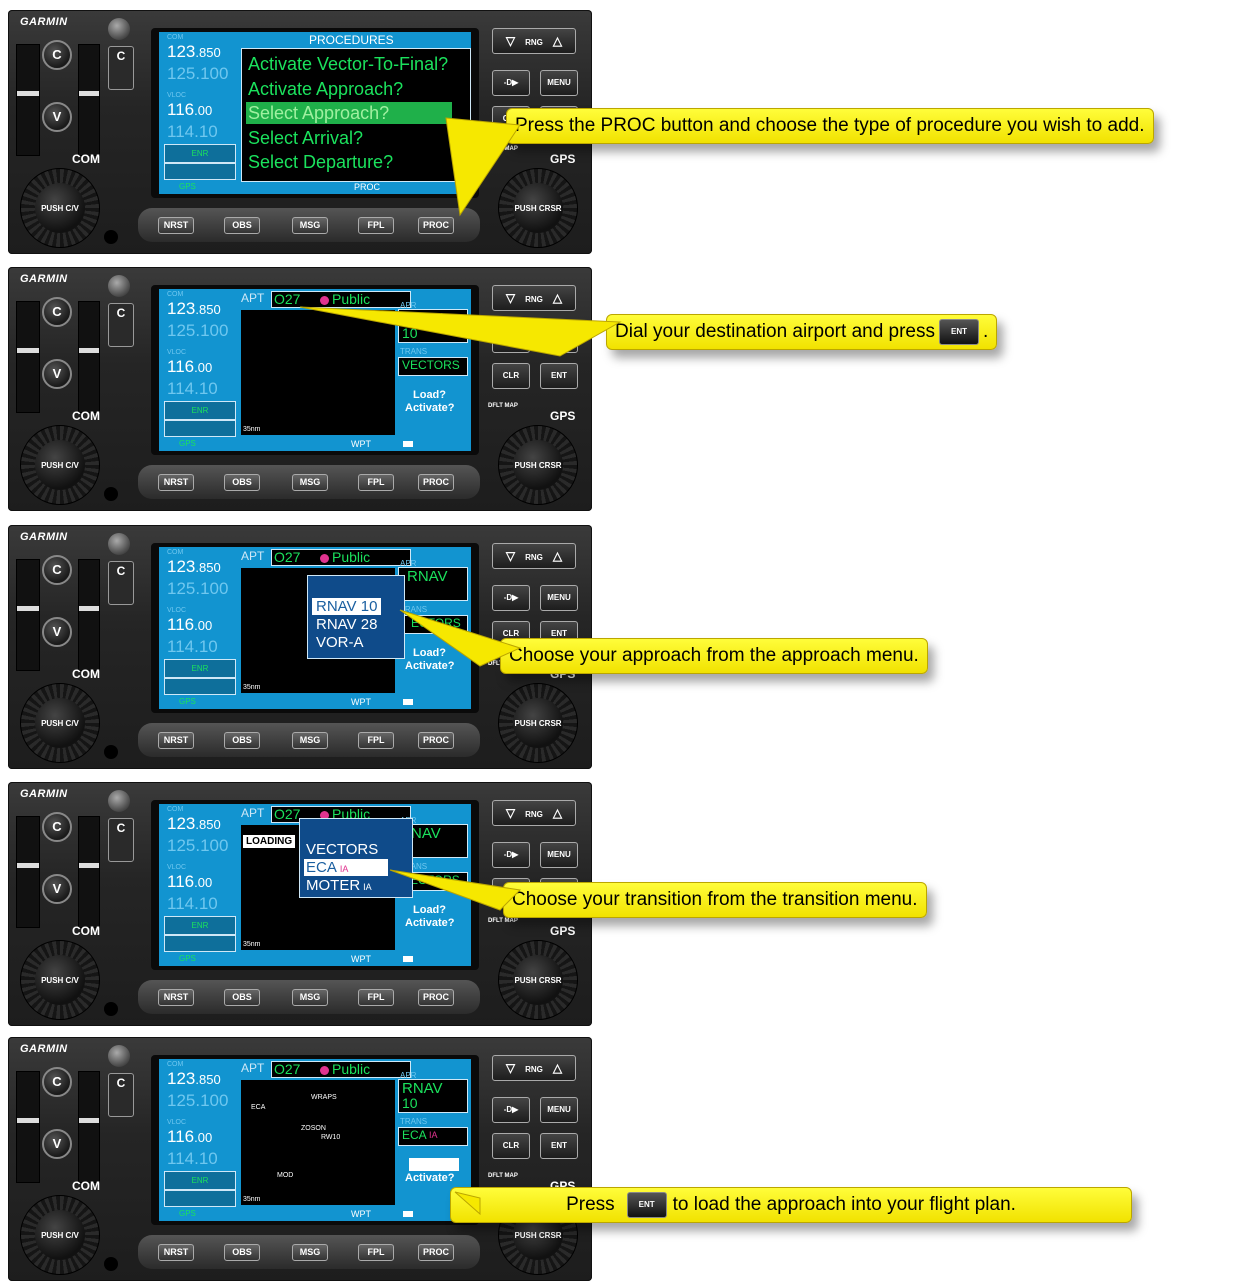  I want to click on approach-menu-item-1: RNAV 10, so click(347, 606).